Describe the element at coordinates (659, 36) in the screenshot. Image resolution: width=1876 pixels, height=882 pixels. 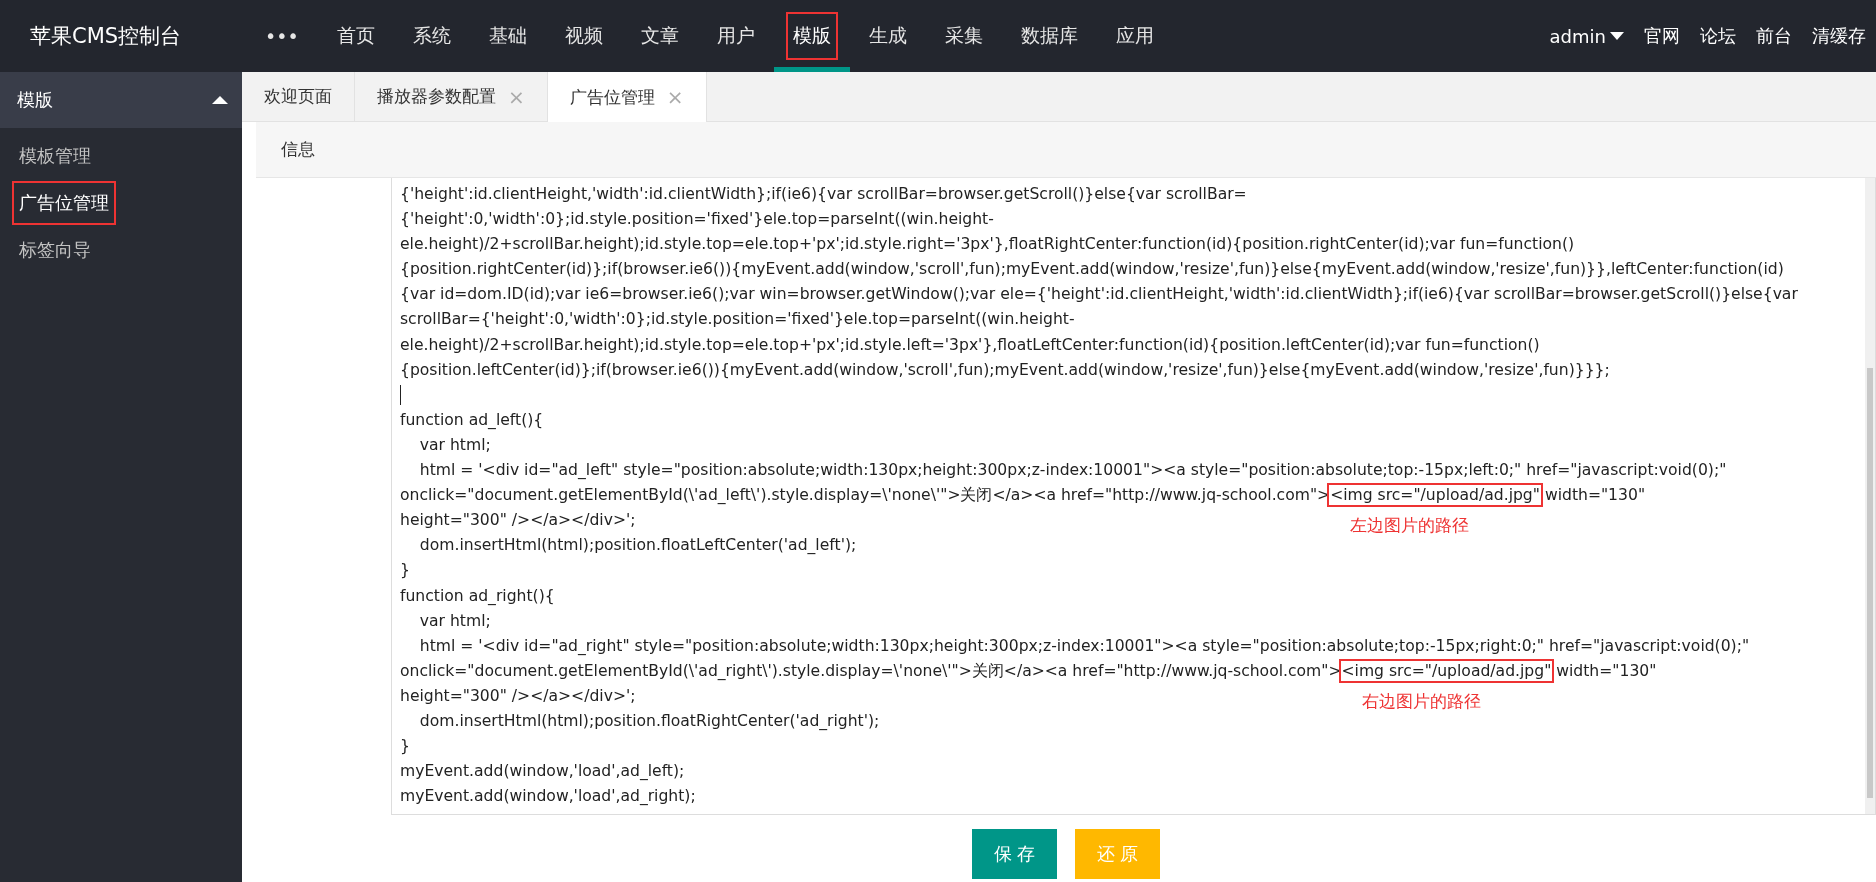
I see `nav-item: 文章` at that location.